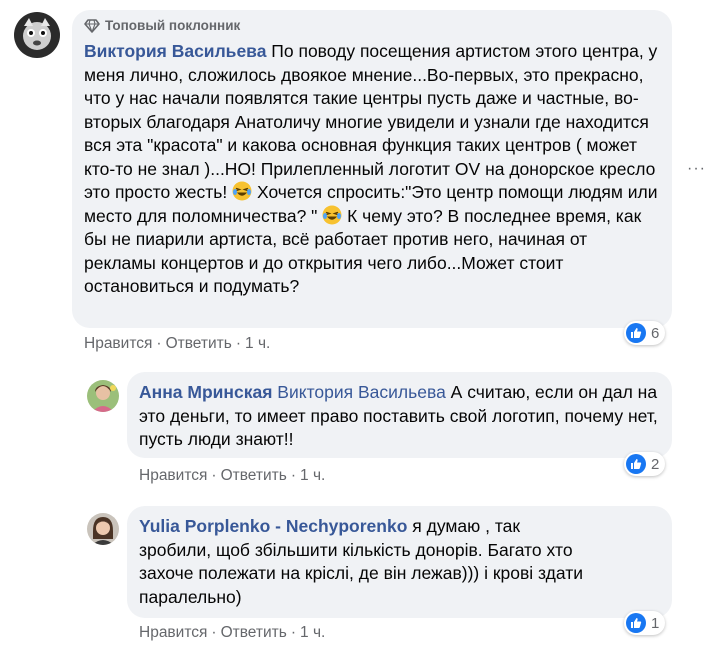  I want to click on avatar-anna, so click(103, 396).